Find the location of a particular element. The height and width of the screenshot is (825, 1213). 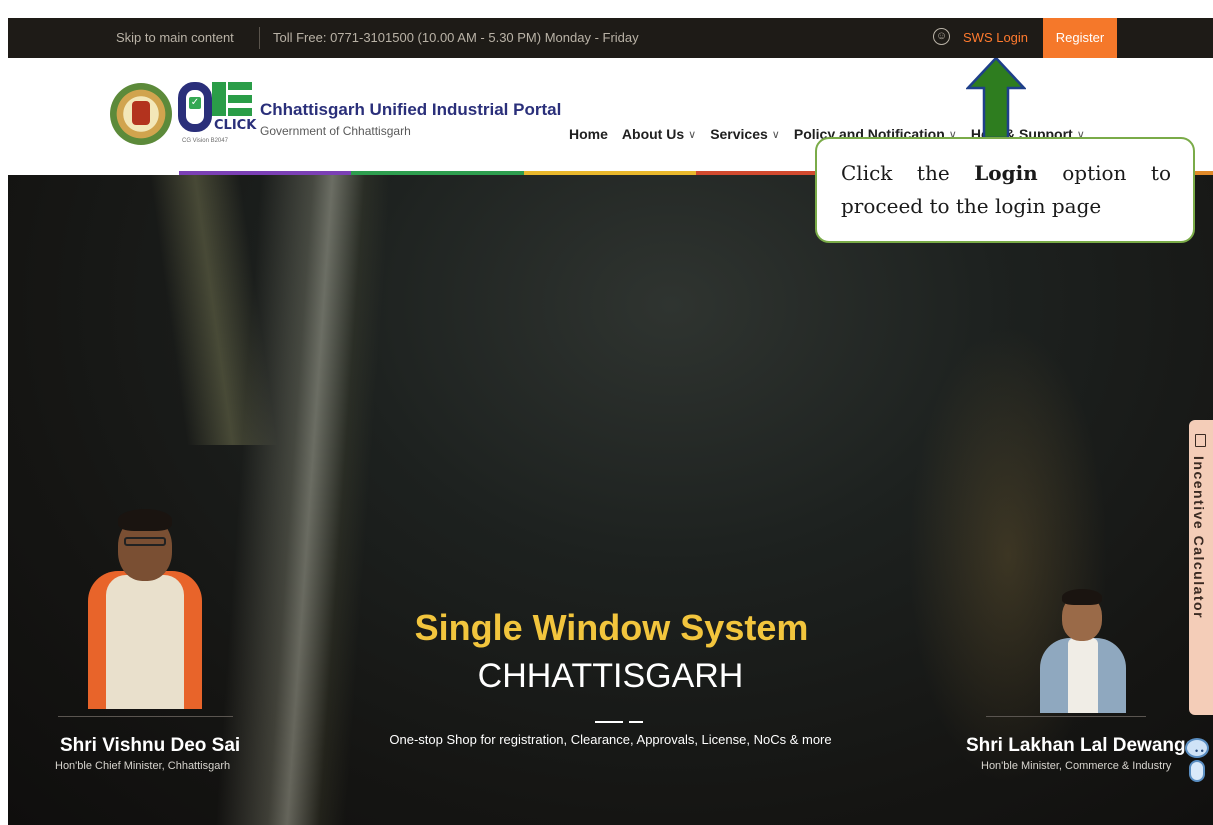

hero-state-text: CHHATTISGARH is located at coordinates (610, 676).